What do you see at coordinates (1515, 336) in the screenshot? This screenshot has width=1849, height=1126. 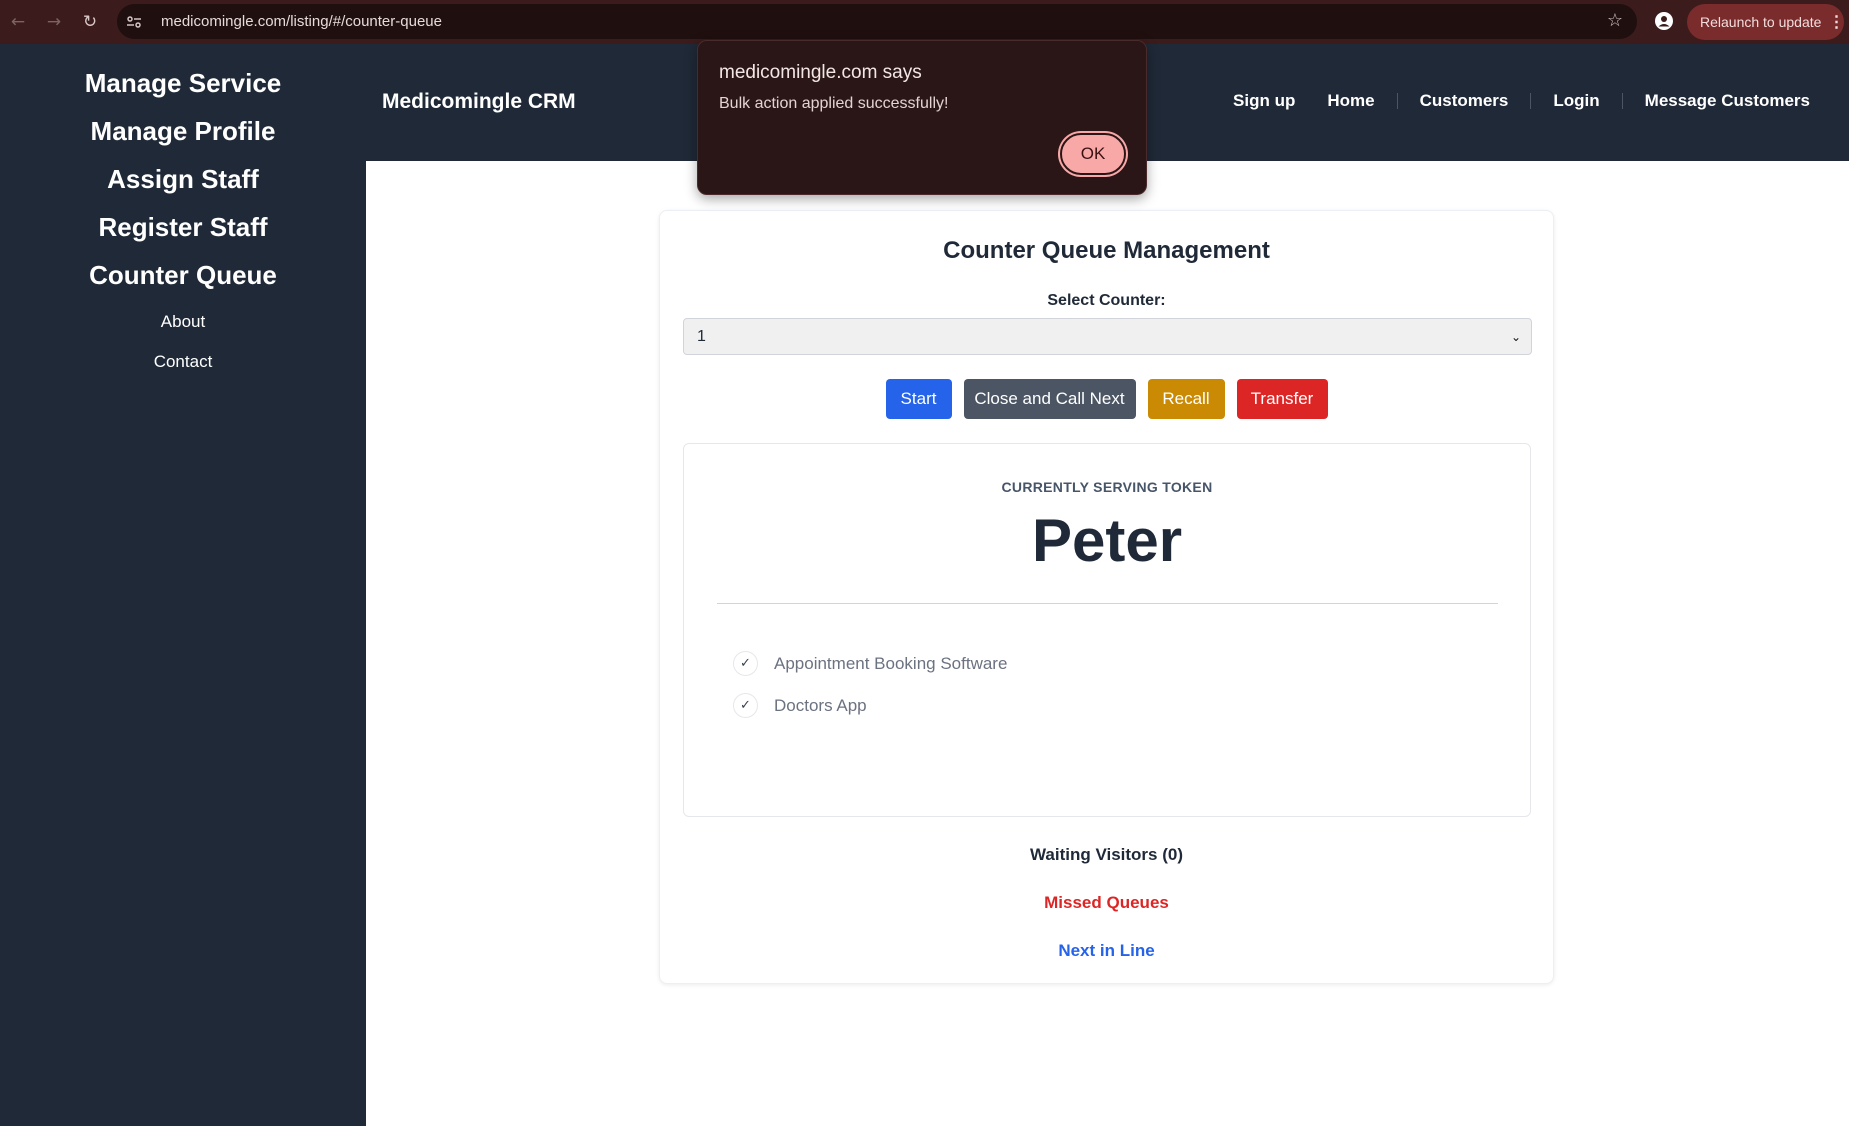 I see `chevron-down-icon: ⌄` at bounding box center [1515, 336].